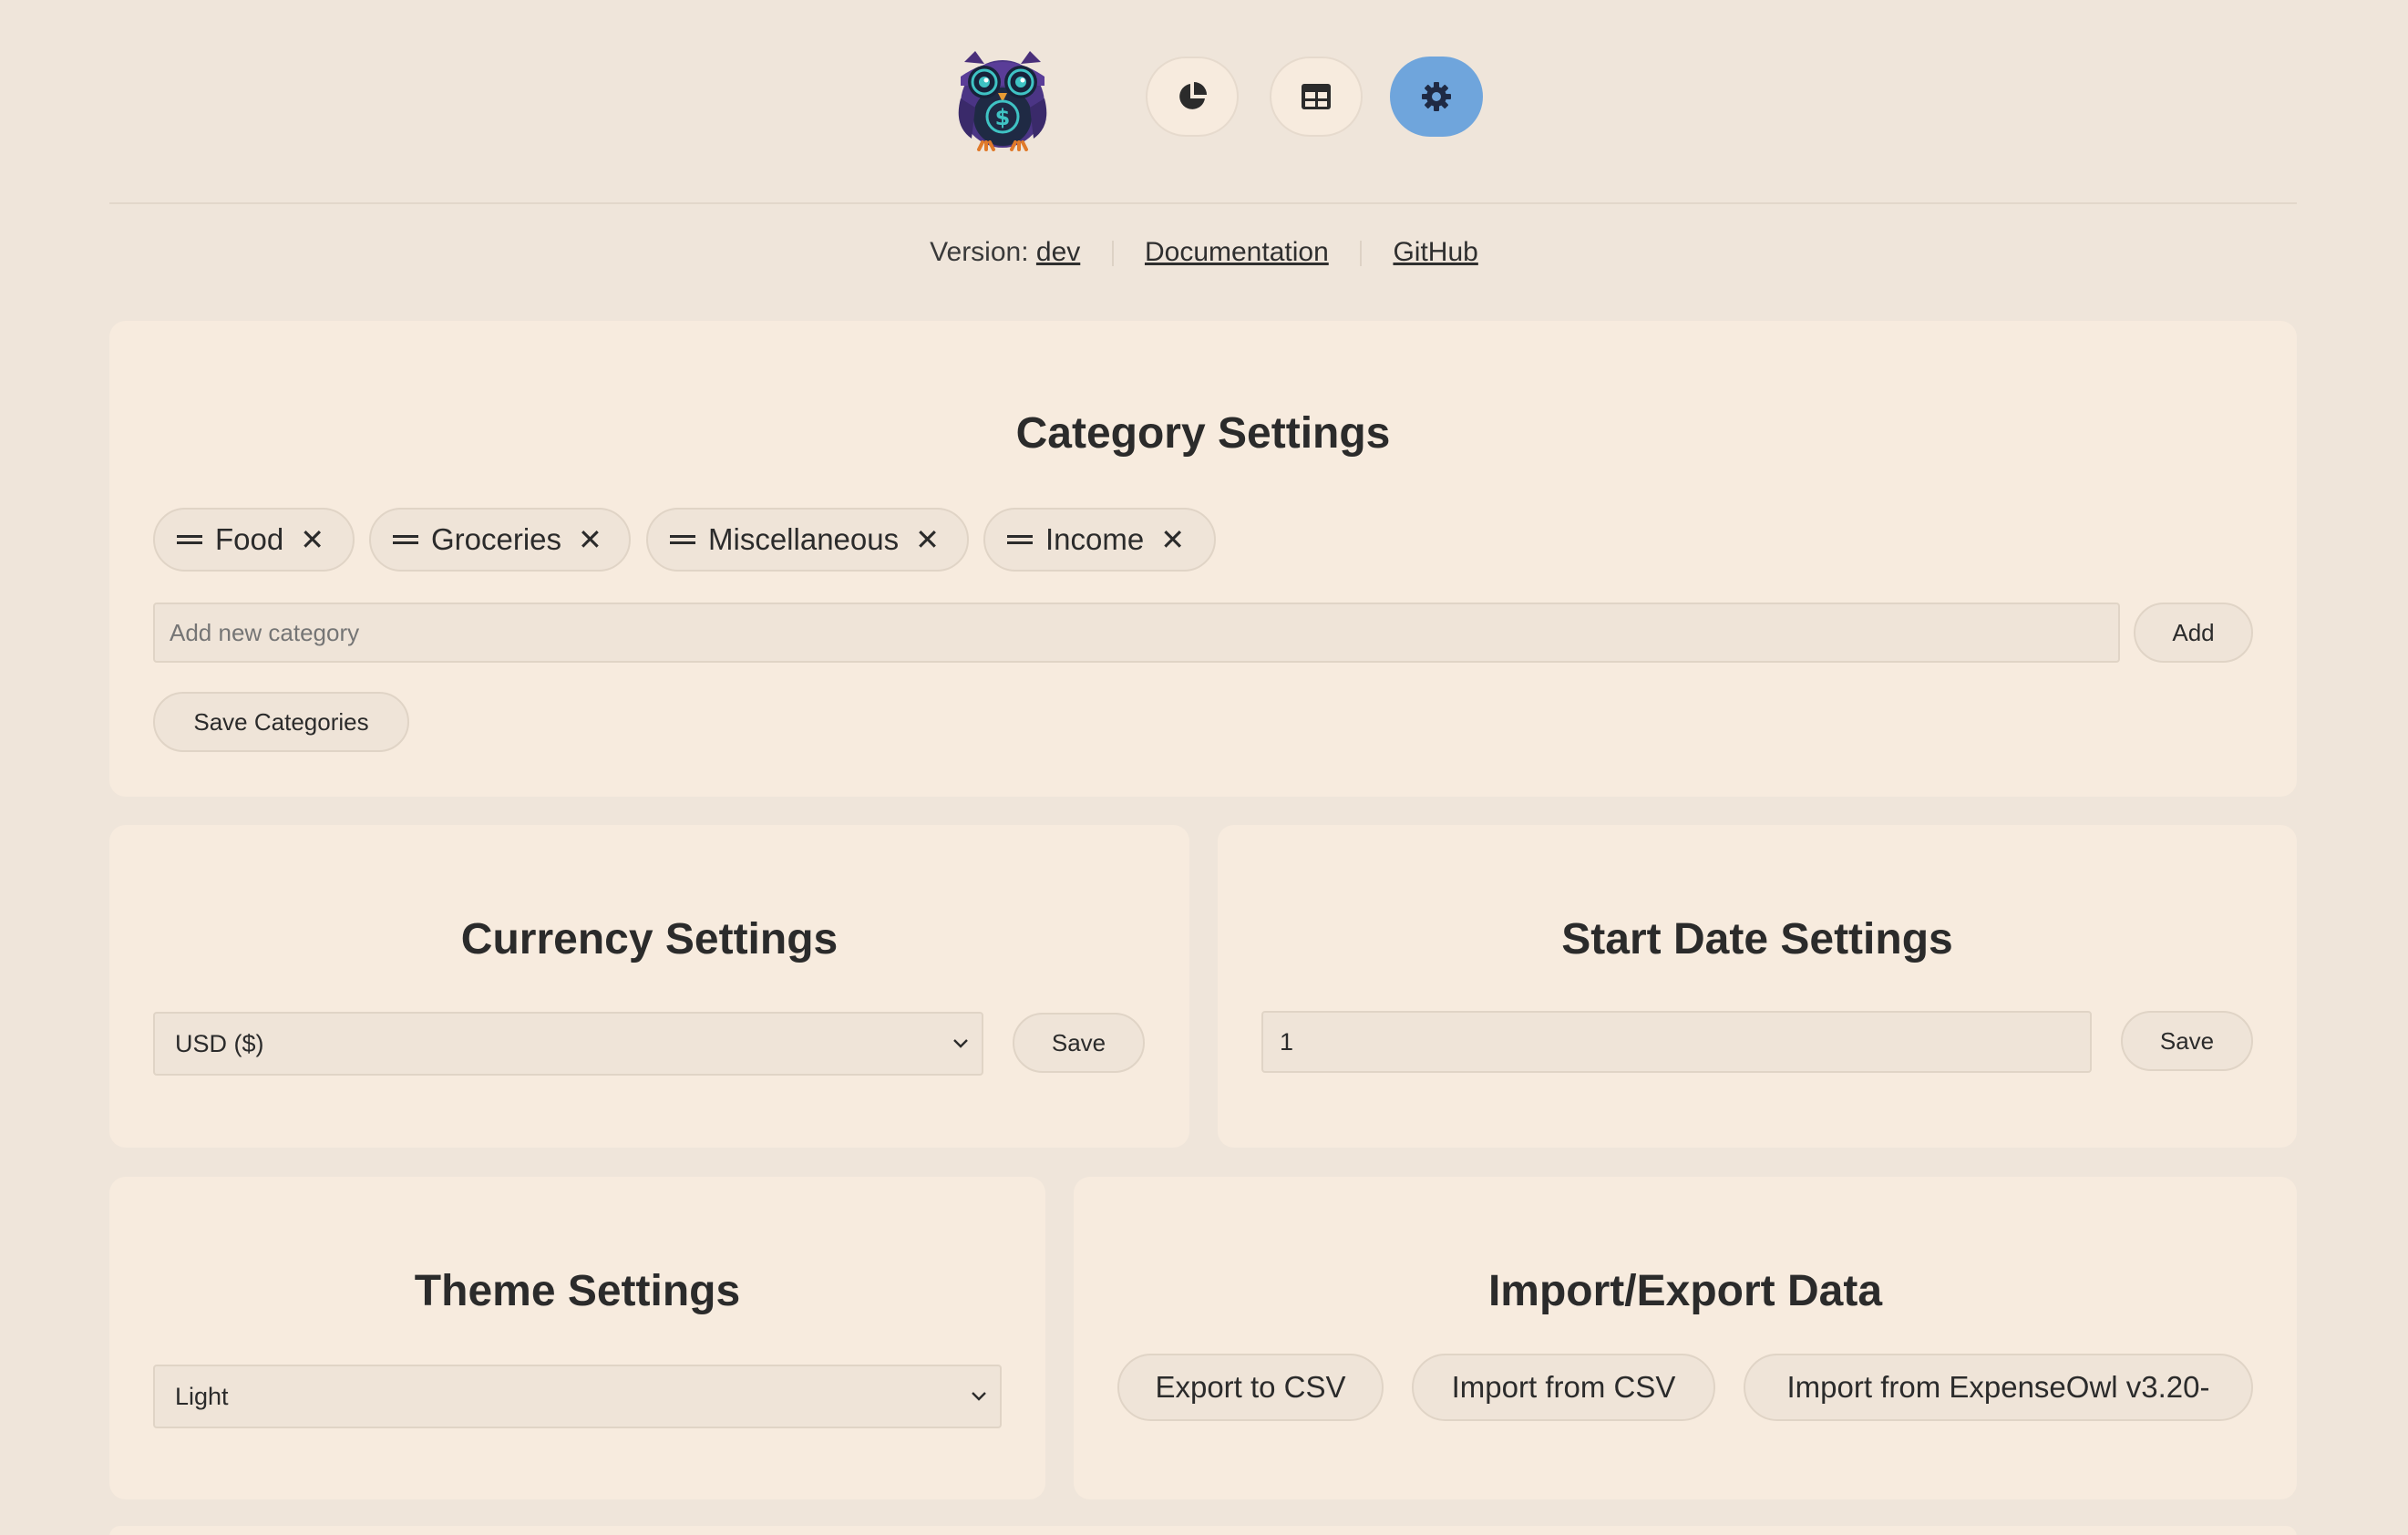  Describe the element at coordinates (1757, 939) in the screenshot. I see `start-date-settings-title: Start Date Settings` at that location.